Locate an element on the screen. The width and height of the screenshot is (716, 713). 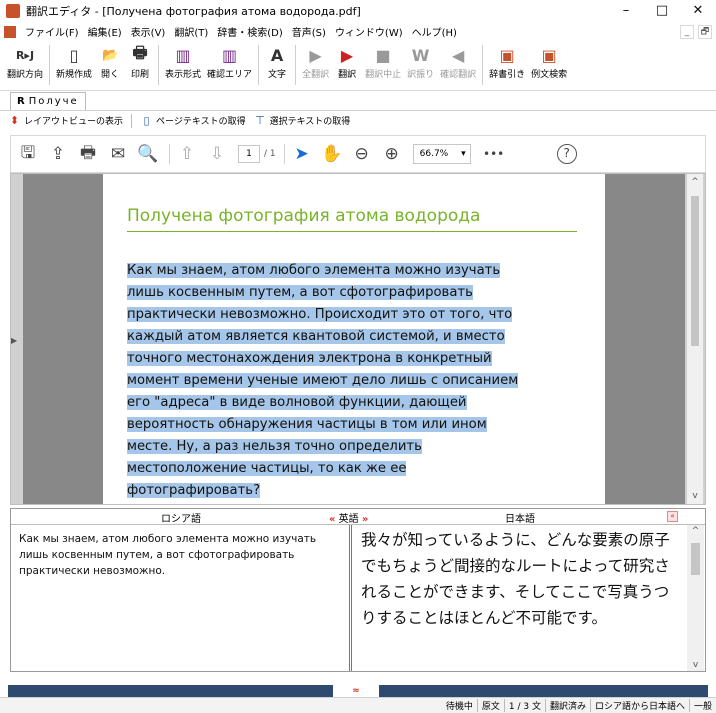
menu-translate: 翻訳(T) is located at coordinates (191, 31).